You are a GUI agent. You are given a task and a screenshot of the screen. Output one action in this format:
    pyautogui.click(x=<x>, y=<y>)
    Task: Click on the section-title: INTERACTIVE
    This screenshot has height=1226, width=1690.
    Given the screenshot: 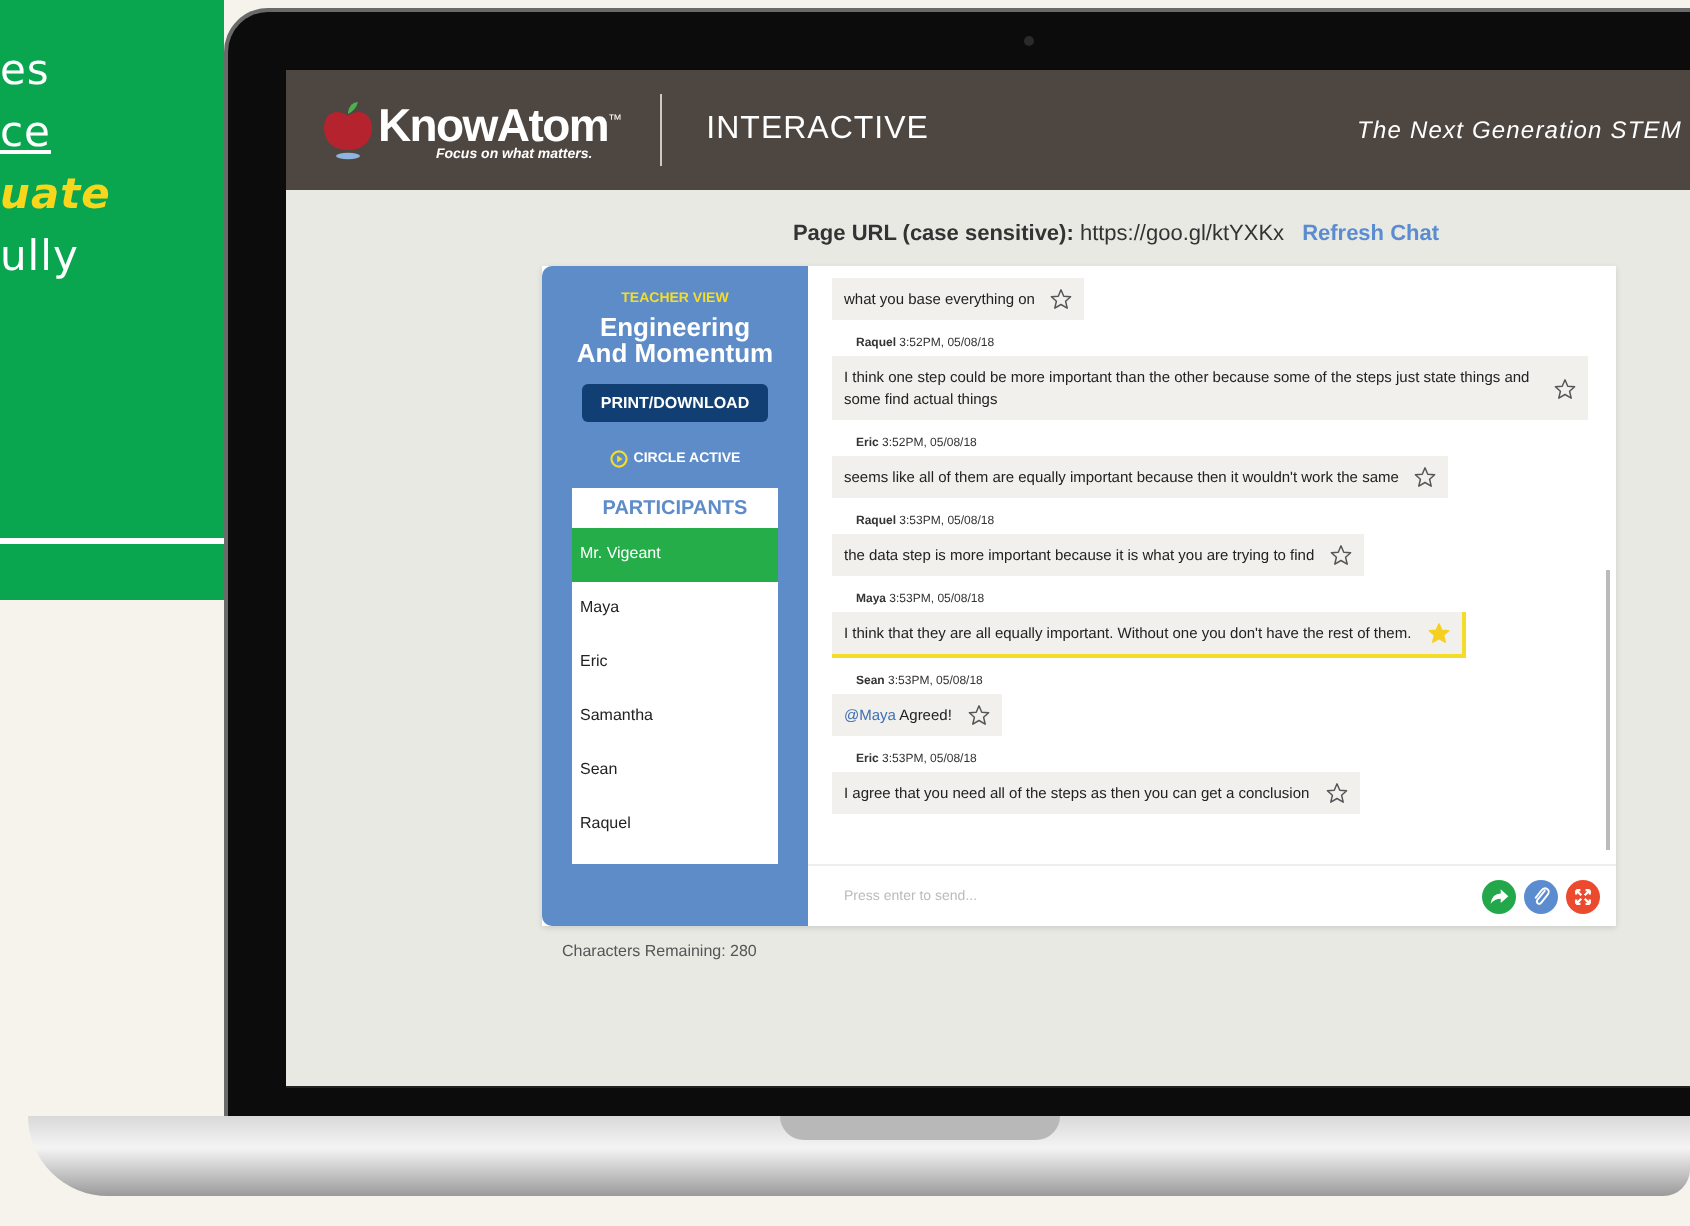 What is the action you would take?
    pyautogui.click(x=817, y=130)
    